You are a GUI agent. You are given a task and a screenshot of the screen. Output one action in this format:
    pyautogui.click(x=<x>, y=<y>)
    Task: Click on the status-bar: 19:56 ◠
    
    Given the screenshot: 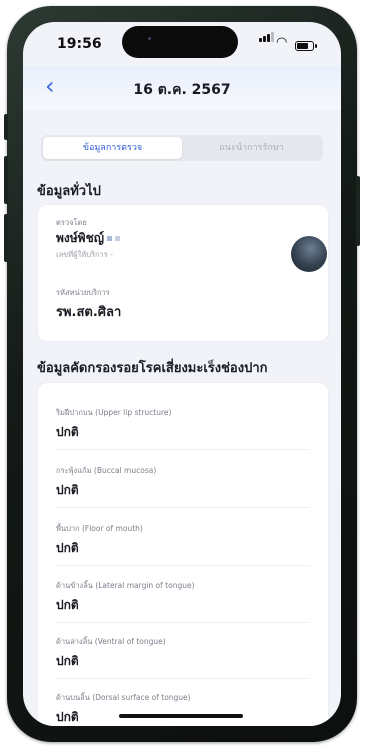 What is the action you would take?
    pyautogui.click(x=182, y=44)
    